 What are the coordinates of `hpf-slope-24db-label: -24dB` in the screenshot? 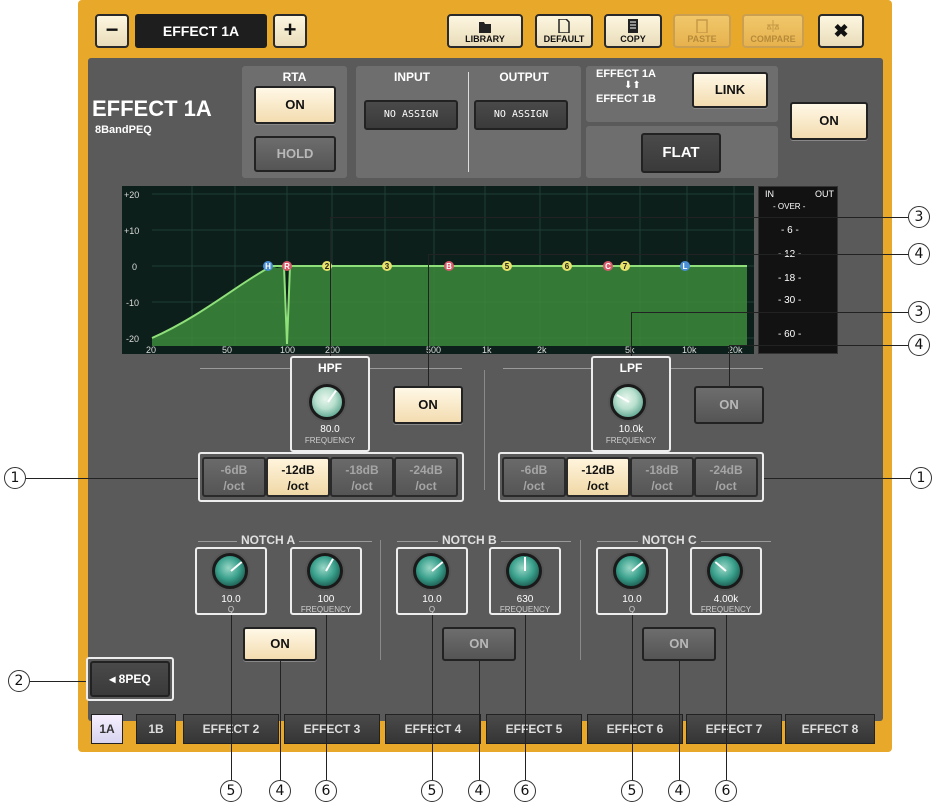 It's located at (426, 470).